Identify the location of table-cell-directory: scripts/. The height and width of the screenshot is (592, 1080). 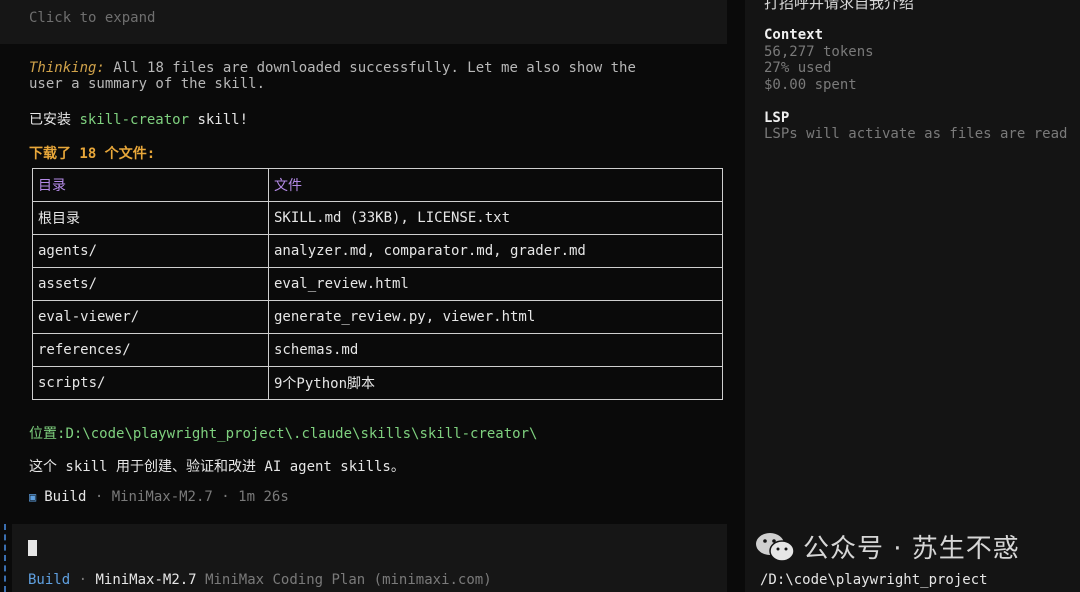
(150, 383).